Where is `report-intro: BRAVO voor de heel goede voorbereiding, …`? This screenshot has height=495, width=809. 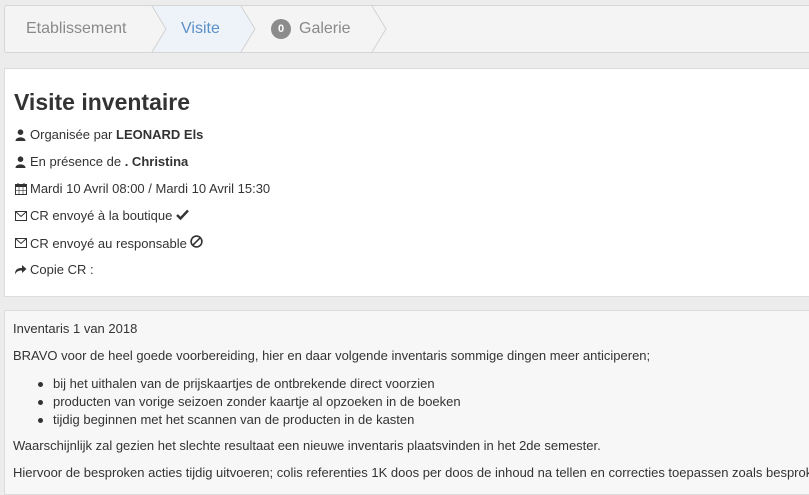
report-intro: BRAVO voor de heel goede voorbereiding, … is located at coordinates (332, 355).